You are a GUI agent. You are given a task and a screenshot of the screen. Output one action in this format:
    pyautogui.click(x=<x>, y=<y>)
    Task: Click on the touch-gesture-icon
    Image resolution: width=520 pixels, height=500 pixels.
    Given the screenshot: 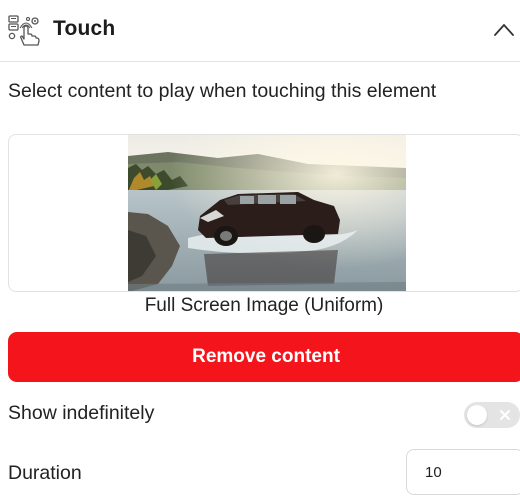 What is the action you would take?
    pyautogui.click(x=24, y=30)
    